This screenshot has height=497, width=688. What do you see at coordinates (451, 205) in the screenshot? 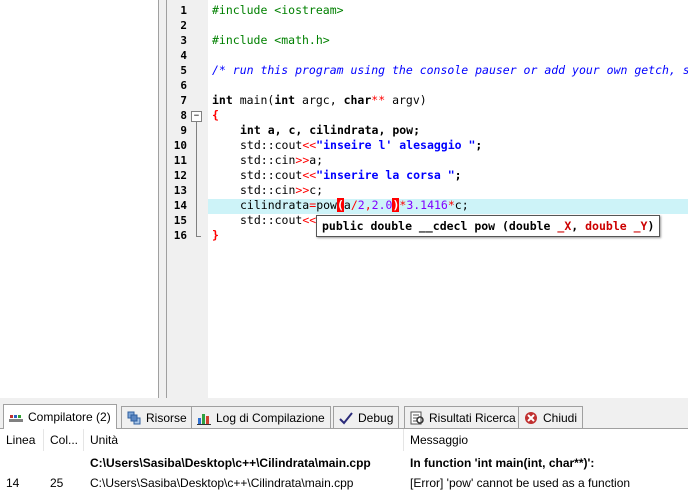
I see `operator: *` at bounding box center [451, 205].